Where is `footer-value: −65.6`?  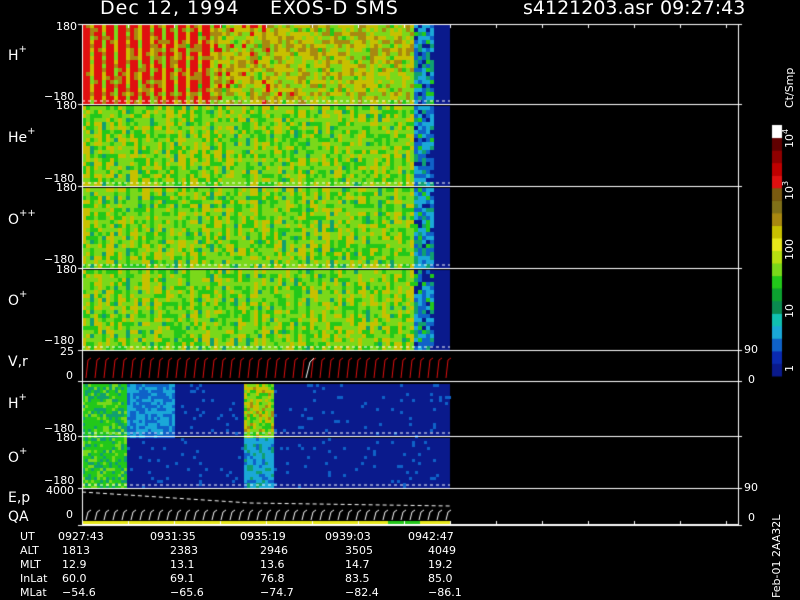
footer-value: −65.6 is located at coordinates (187, 592).